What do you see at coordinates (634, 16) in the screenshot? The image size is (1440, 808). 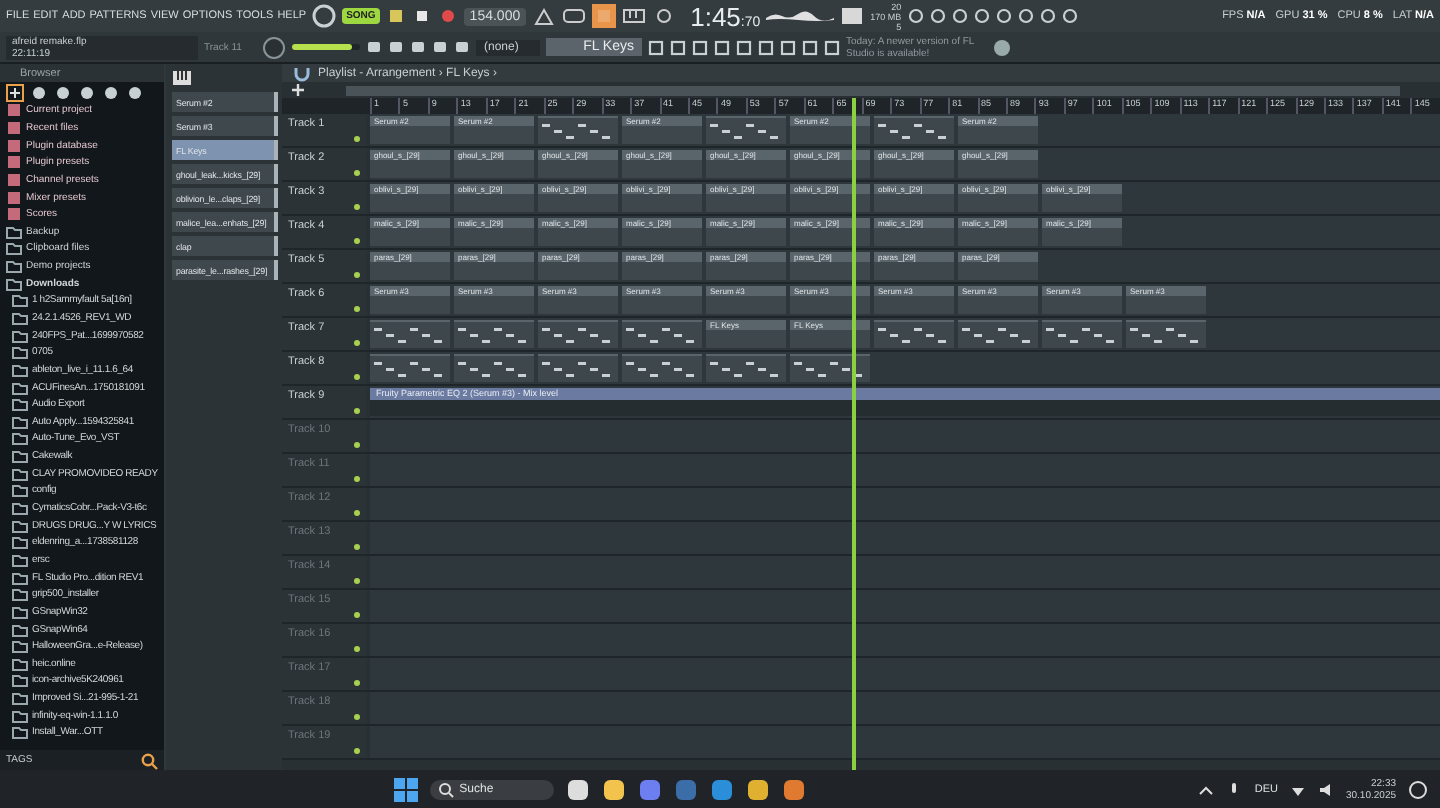 I see `keyboard-icon` at bounding box center [634, 16].